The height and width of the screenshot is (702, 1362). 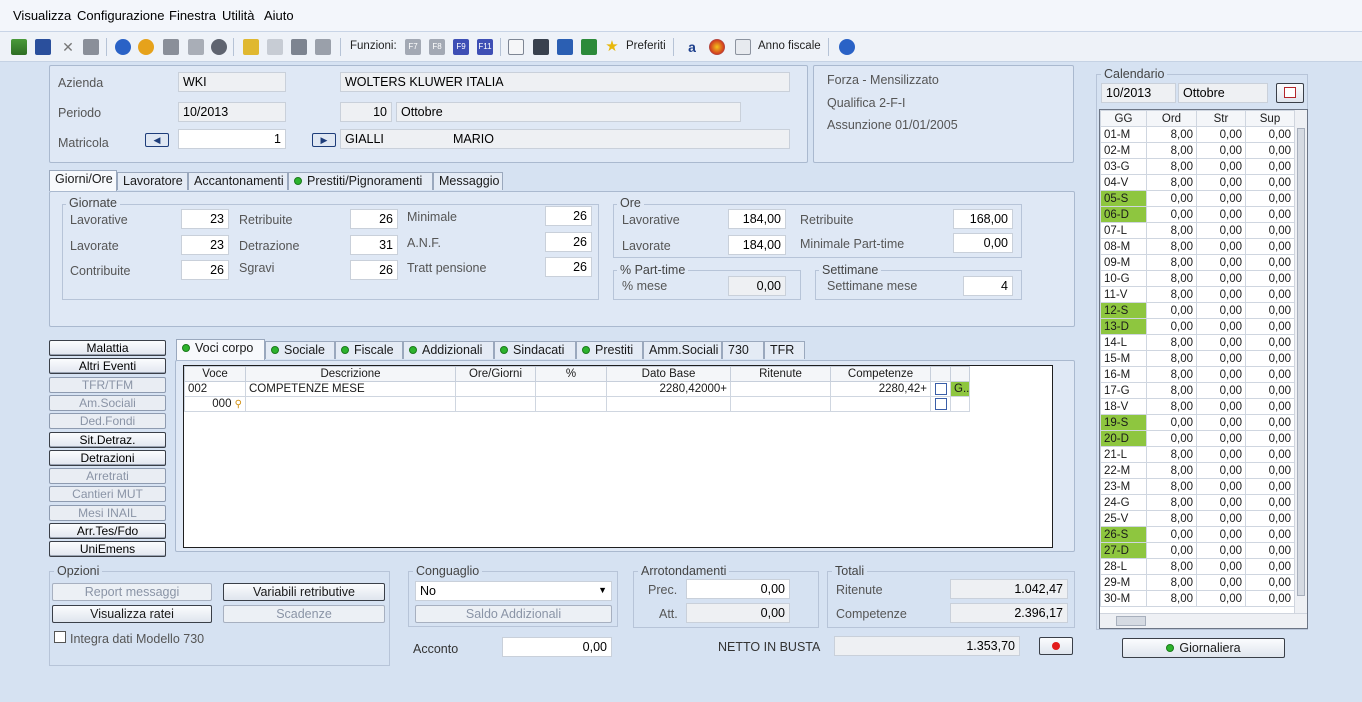 What do you see at coordinates (1197, 598) in the screenshot?
I see `calendar-row: 30-M 8,00 0,00 0,00` at bounding box center [1197, 598].